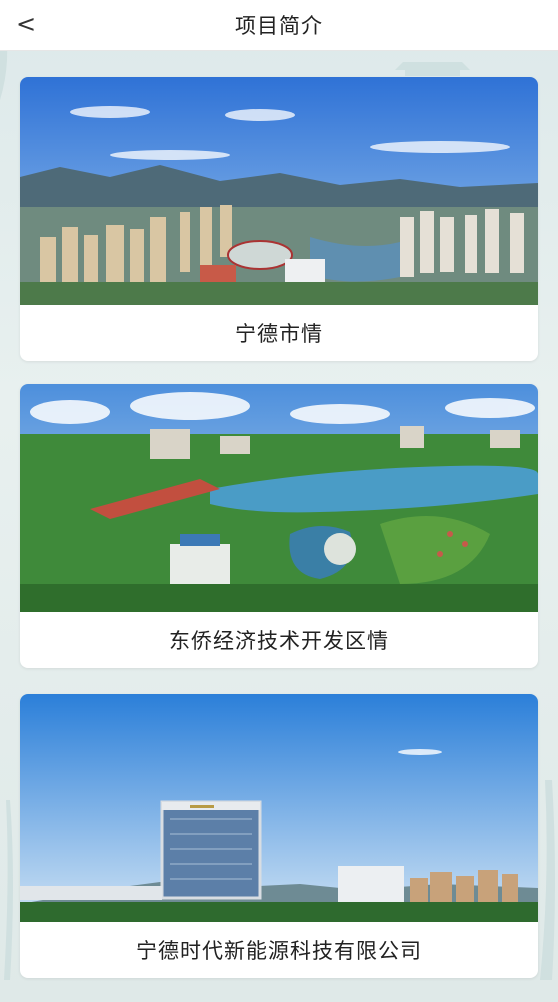 The image size is (558, 1002). Describe the element at coordinates (30, 24) in the screenshot. I see `back-button: <` at that location.